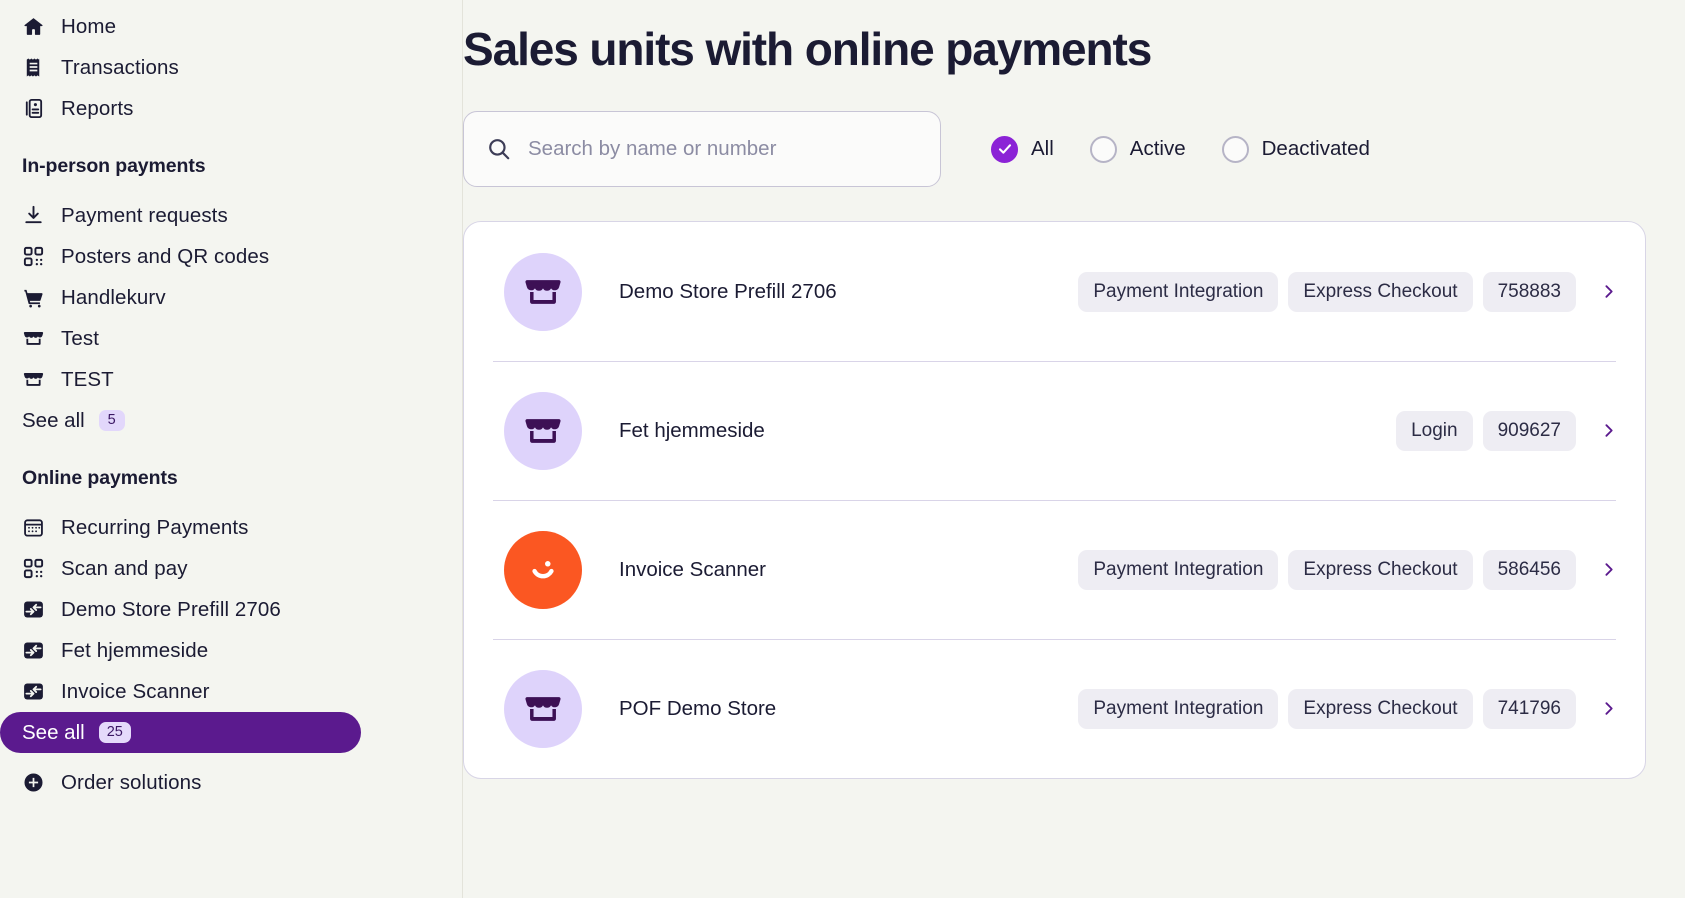 The width and height of the screenshot is (1685, 898). What do you see at coordinates (111, 420) in the screenshot?
I see `see-all-count-badge: 5` at bounding box center [111, 420].